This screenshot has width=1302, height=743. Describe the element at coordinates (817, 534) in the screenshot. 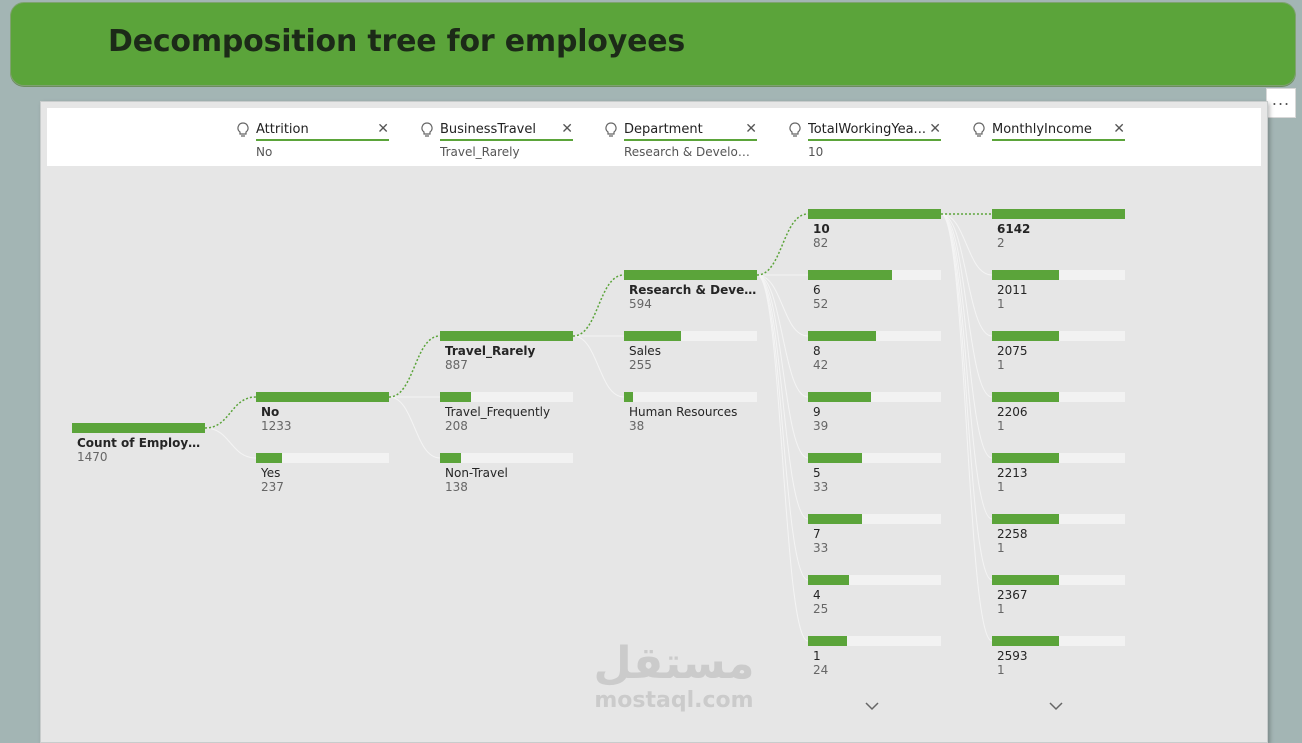

I see `node-label: 7` at that location.